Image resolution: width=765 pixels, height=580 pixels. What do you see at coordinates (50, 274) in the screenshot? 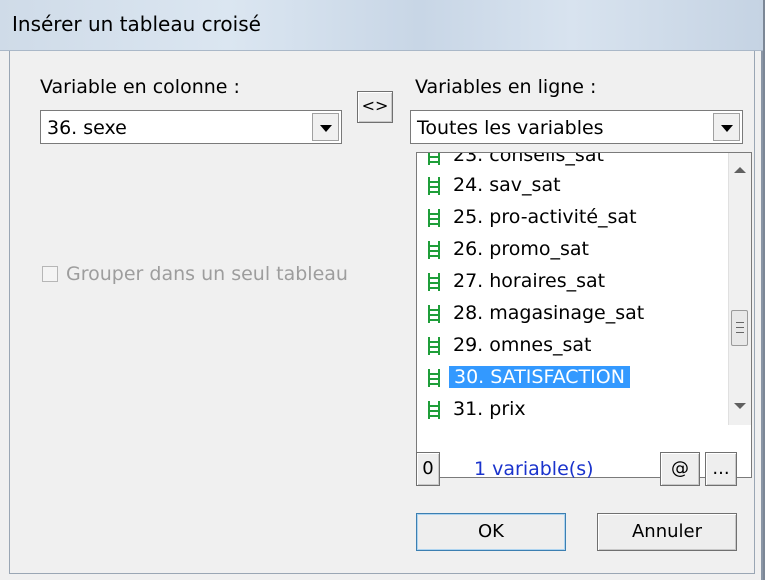
I see `group-checkbox` at bounding box center [50, 274].